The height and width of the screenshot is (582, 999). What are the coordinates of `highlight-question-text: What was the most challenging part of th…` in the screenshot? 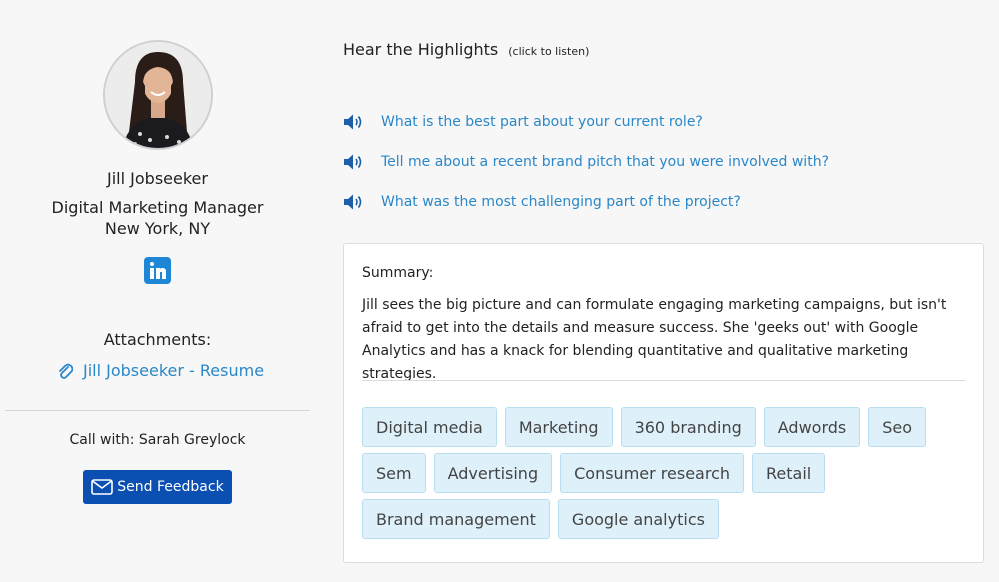 It's located at (561, 202).